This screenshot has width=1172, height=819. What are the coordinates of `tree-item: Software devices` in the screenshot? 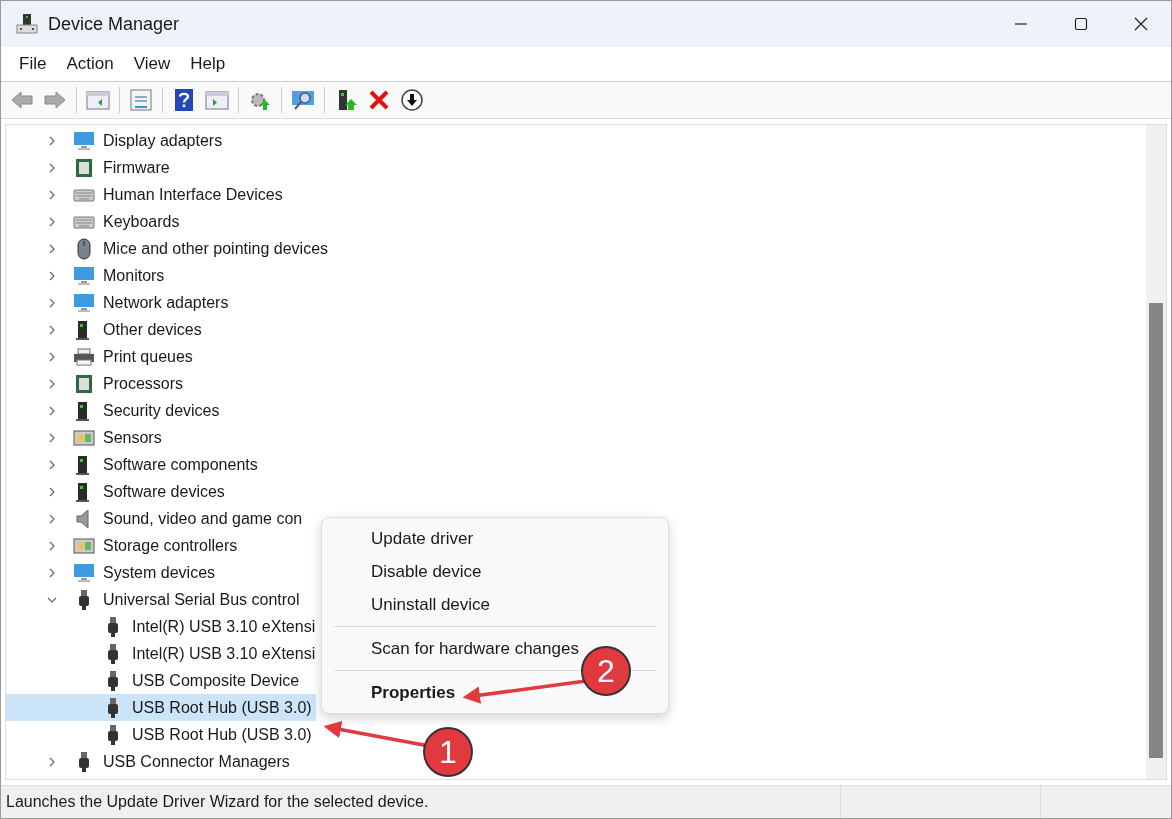 It's located at (164, 491).